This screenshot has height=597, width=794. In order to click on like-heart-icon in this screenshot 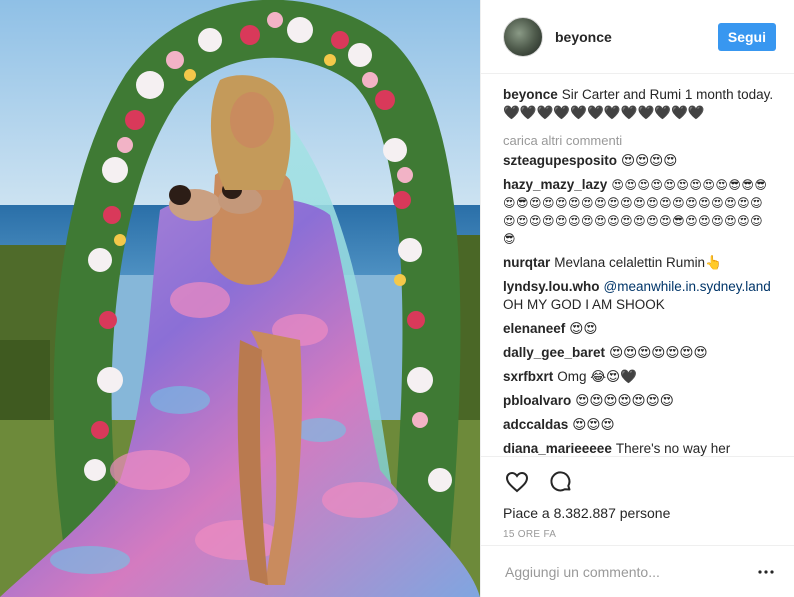, I will do `click(517, 482)`.